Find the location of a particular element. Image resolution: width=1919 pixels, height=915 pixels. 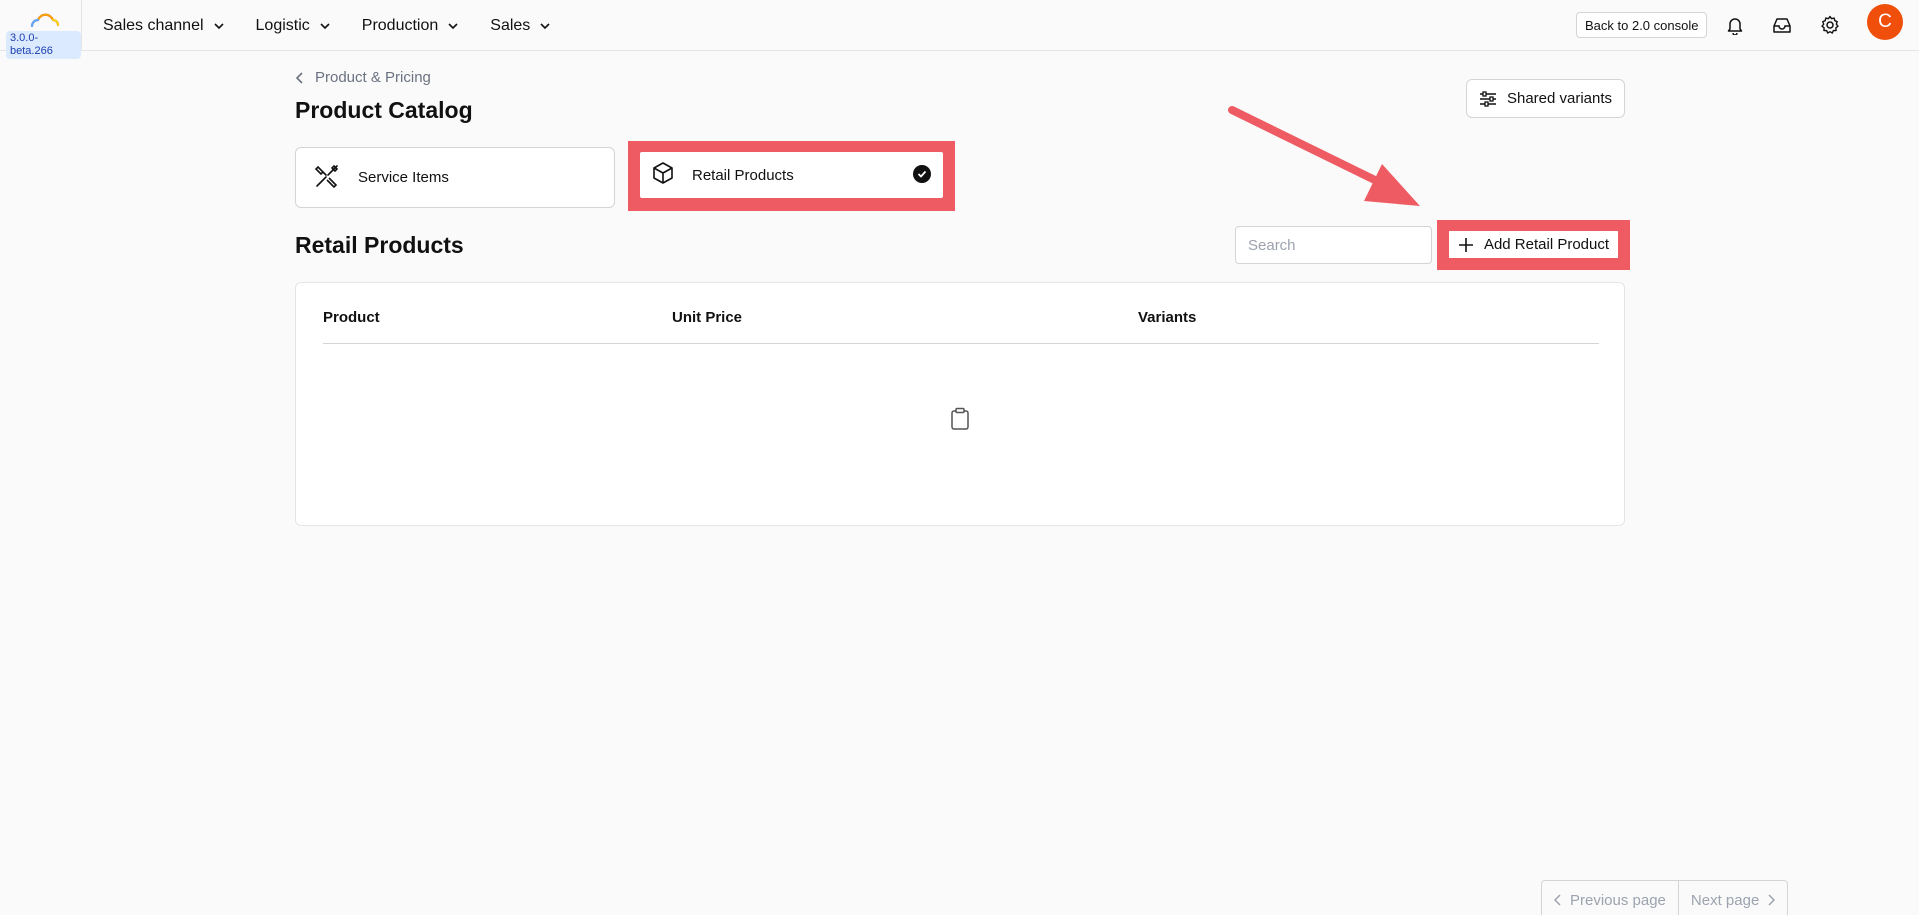

box-icon is located at coordinates (663, 175).